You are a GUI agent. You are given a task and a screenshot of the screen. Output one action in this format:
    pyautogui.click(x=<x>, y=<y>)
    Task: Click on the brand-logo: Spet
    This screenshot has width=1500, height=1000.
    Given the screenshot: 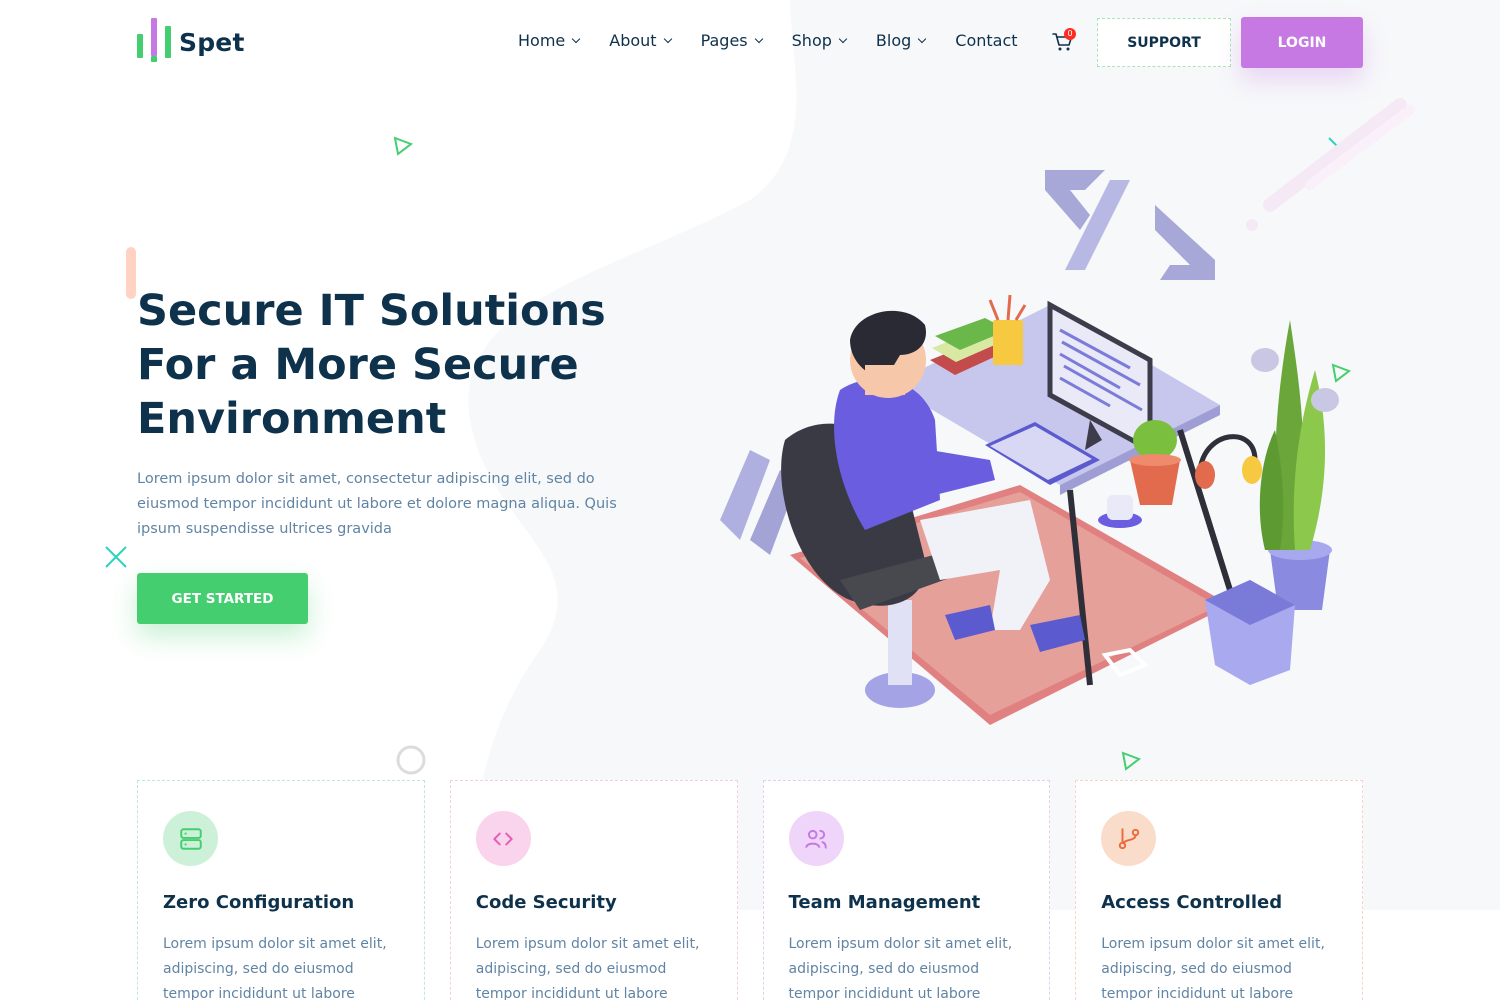 What is the action you would take?
    pyautogui.click(x=191, y=40)
    